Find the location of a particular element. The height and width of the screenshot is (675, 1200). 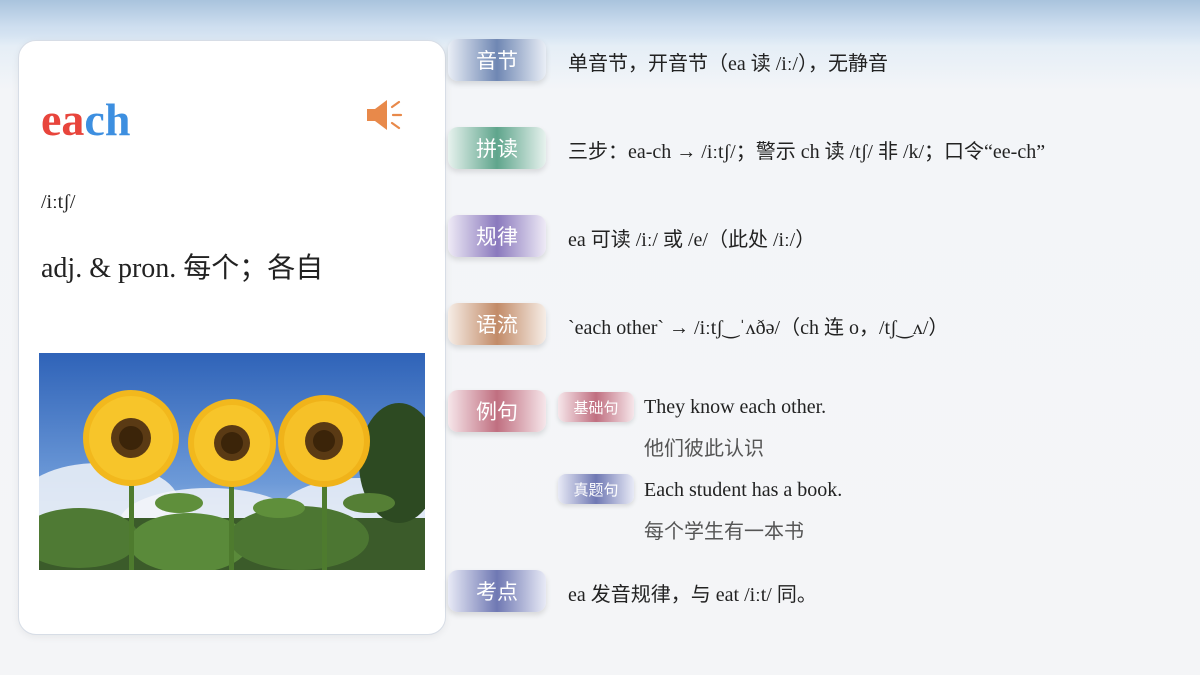

speaker-icon is located at coordinates (385, 115).